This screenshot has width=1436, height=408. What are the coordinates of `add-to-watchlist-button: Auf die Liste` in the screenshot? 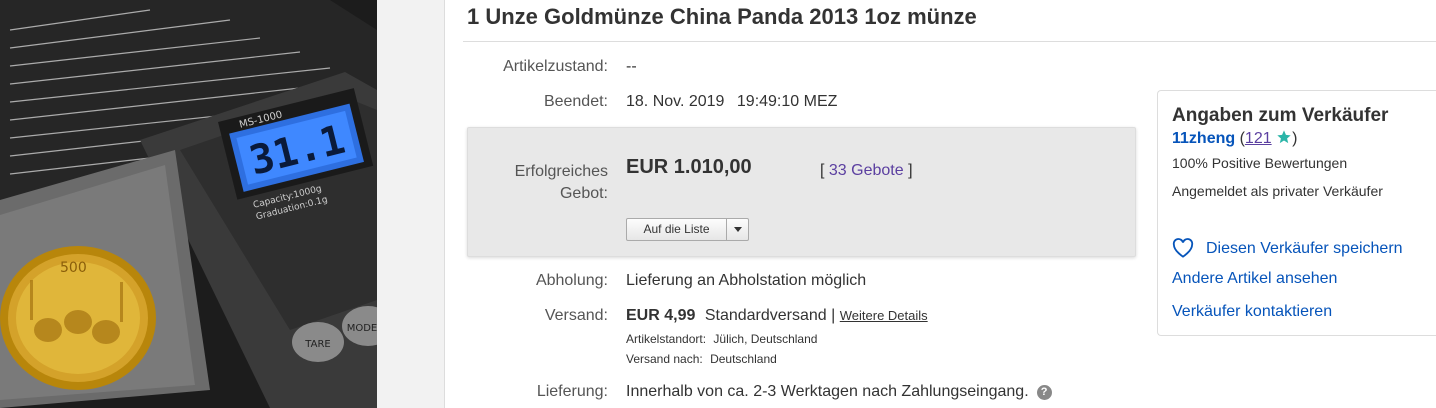 It's located at (687, 229).